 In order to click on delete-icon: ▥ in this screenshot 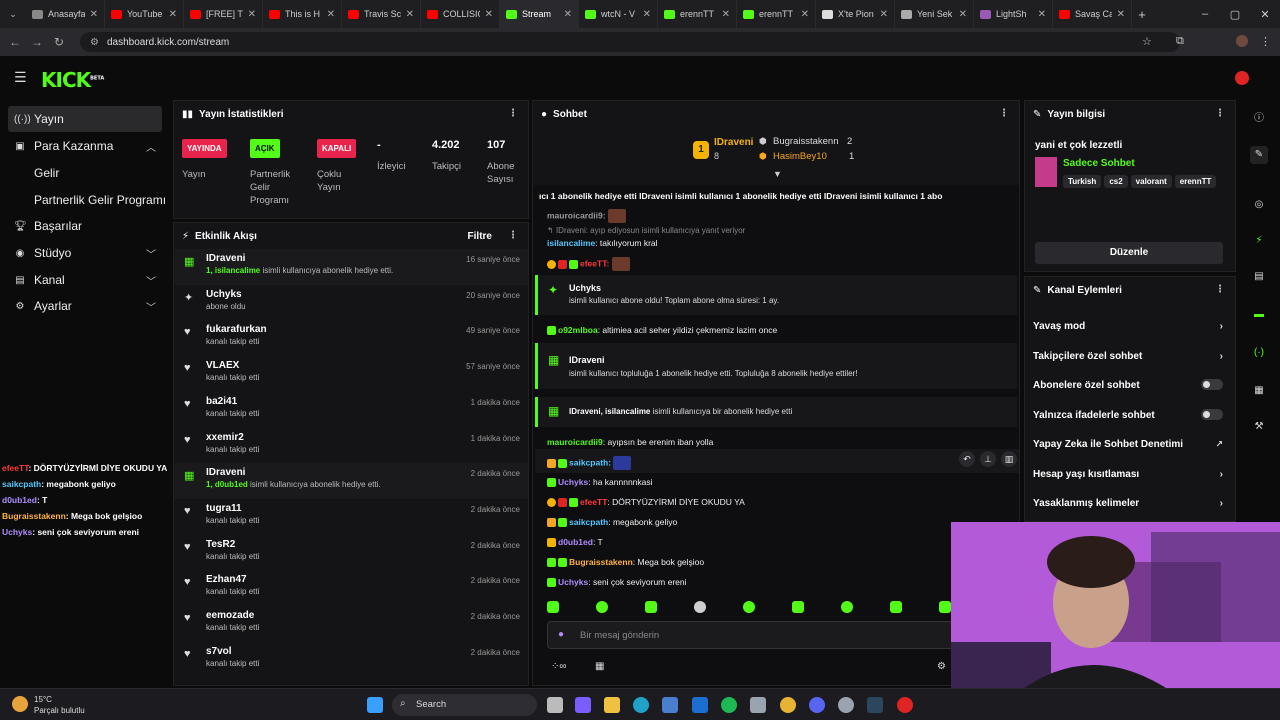, I will do `click(1009, 459)`.